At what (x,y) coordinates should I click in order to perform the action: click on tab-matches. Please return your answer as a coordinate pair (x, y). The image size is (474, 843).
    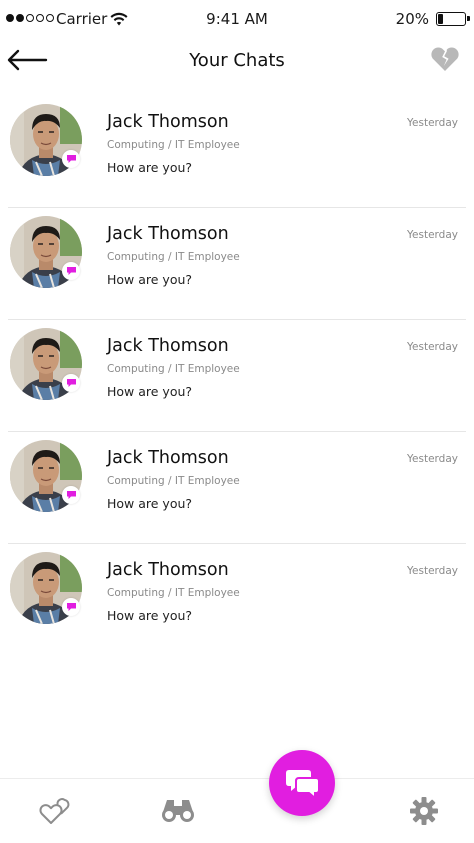
    Looking at the image, I should click on (55, 811).